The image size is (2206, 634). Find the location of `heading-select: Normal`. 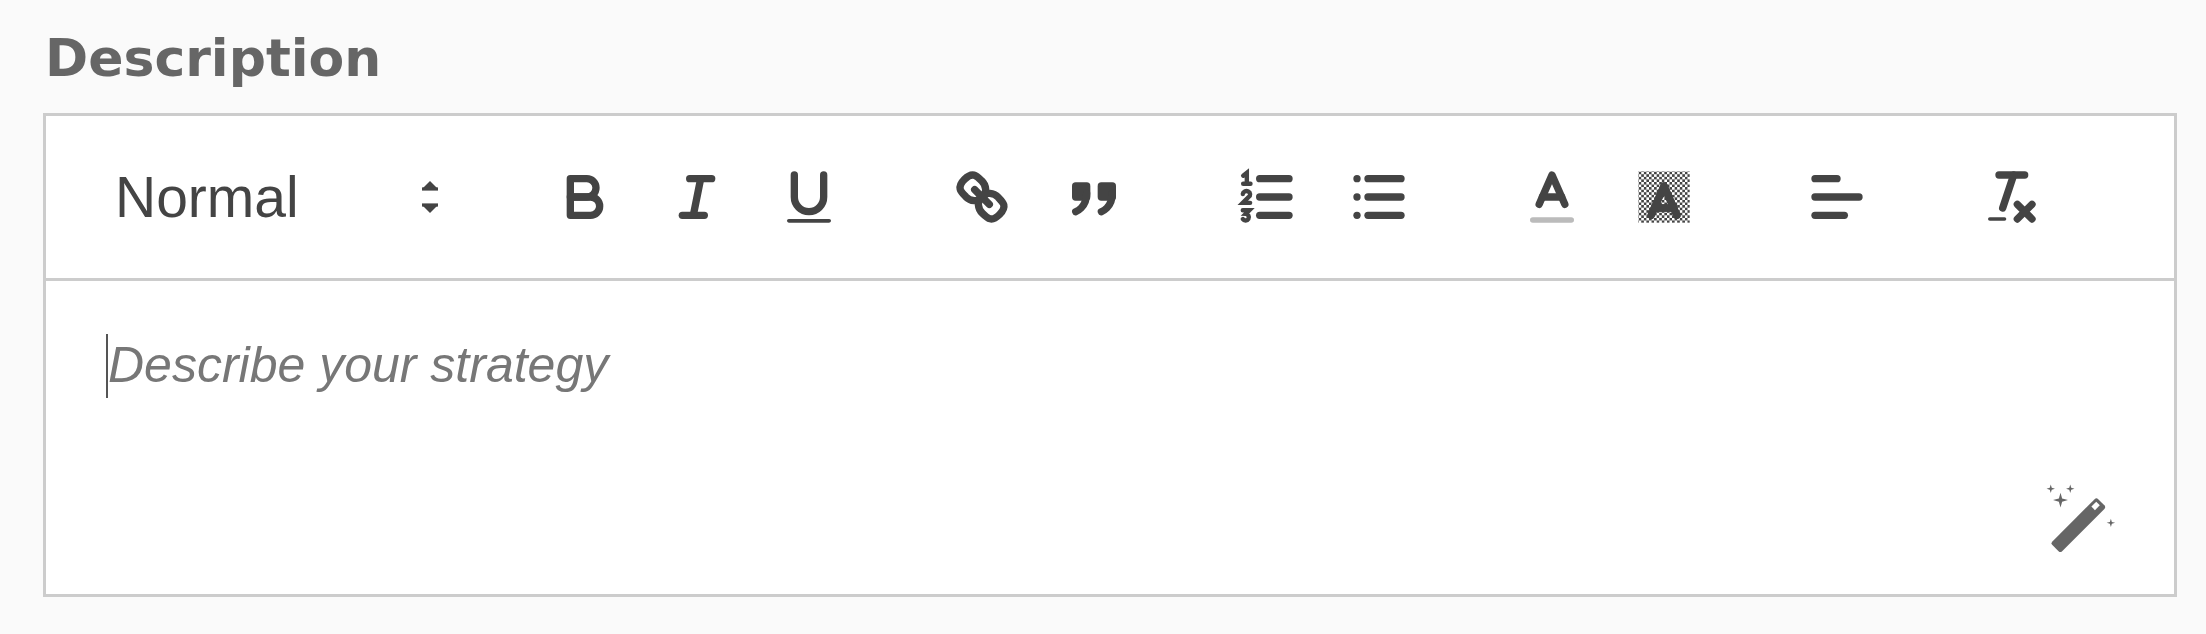

heading-select: Normal is located at coordinates (290, 197).